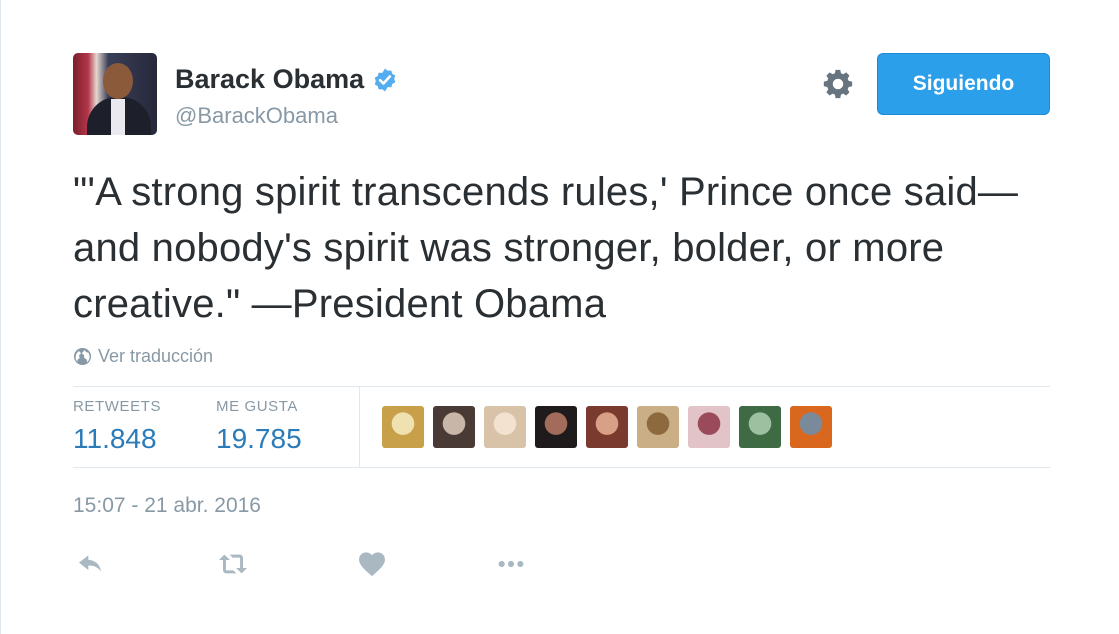  I want to click on tweet-timestamp: 15:07 - 21 abr. 2016, so click(167, 506).